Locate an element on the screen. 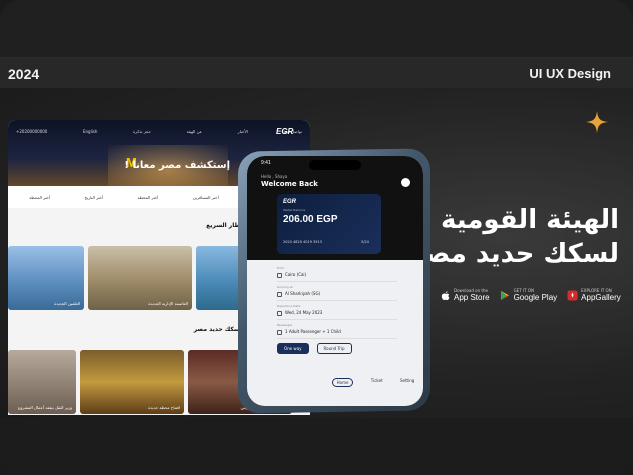 The width and height of the screenshot is (633, 475). bottom-bar is located at coordinates (316, 446).